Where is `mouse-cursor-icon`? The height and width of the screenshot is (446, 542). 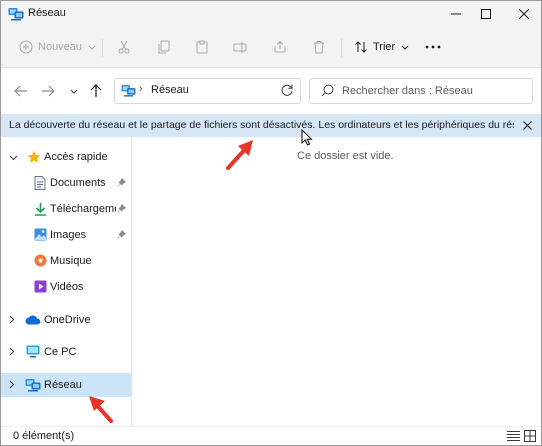
mouse-cursor-icon is located at coordinates (307, 137).